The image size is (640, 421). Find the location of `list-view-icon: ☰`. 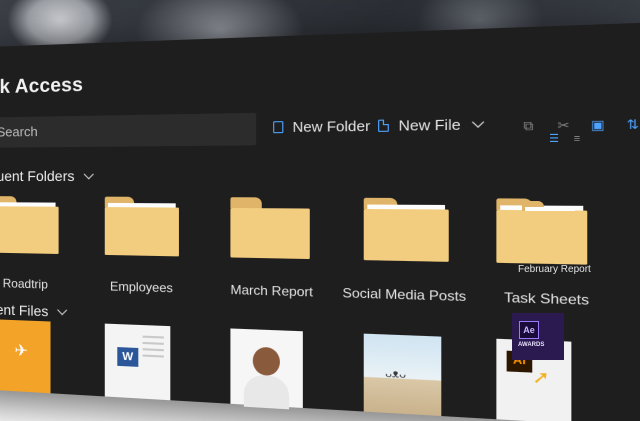

list-view-icon: ☰ is located at coordinates (554, 139).